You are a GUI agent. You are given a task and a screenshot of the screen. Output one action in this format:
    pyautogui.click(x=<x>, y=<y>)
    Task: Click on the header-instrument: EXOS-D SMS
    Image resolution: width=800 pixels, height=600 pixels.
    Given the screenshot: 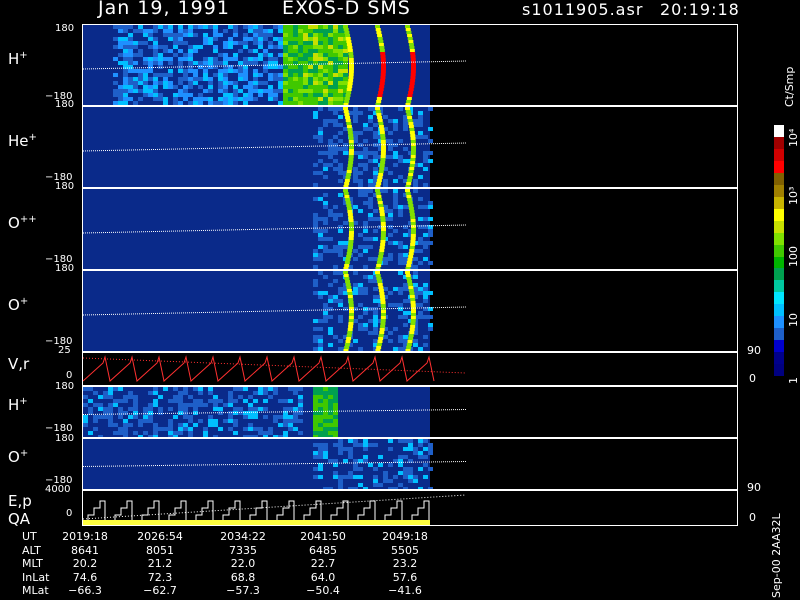 What is the action you would take?
    pyautogui.click(x=346, y=9)
    